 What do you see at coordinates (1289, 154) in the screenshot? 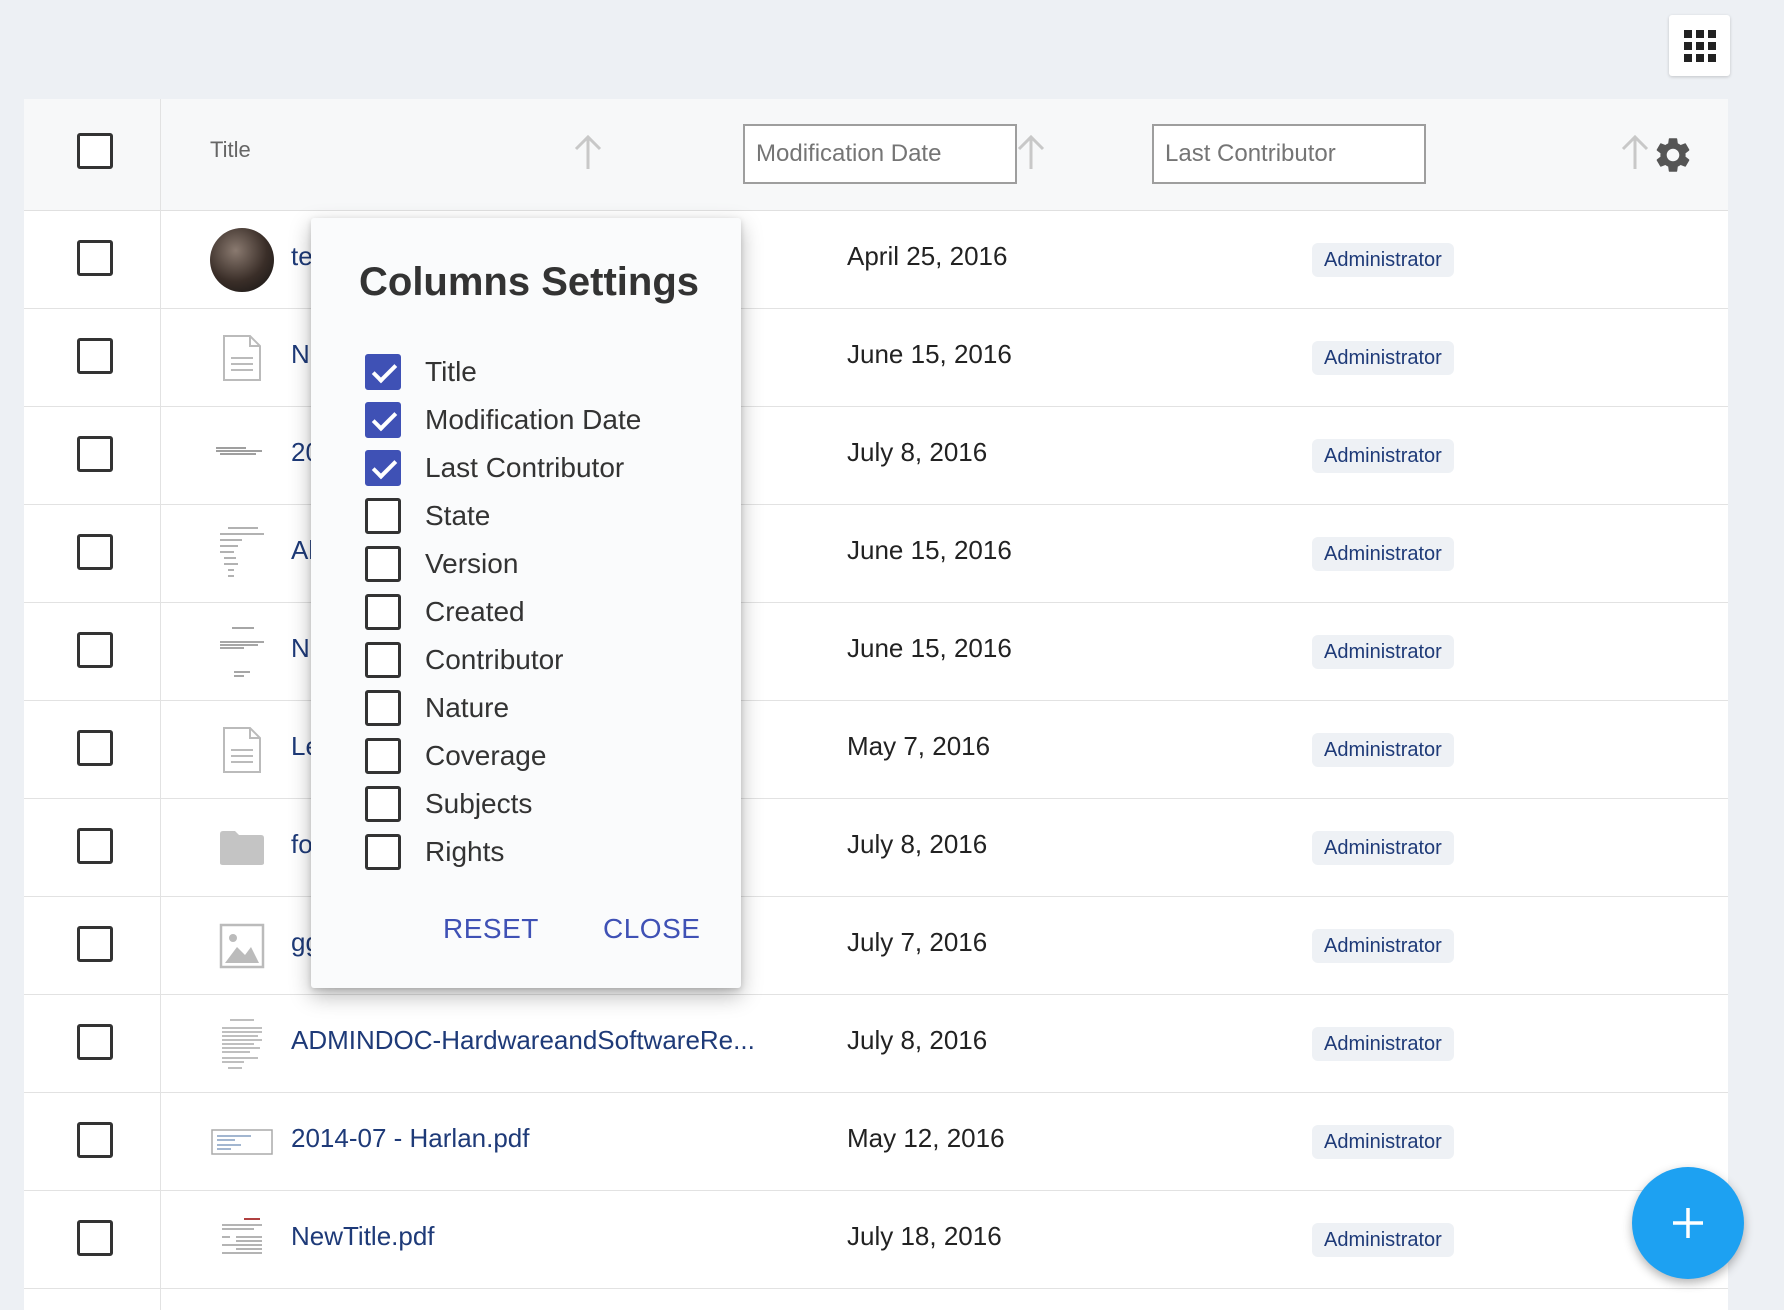
I see `last-contributor-filter-input` at bounding box center [1289, 154].